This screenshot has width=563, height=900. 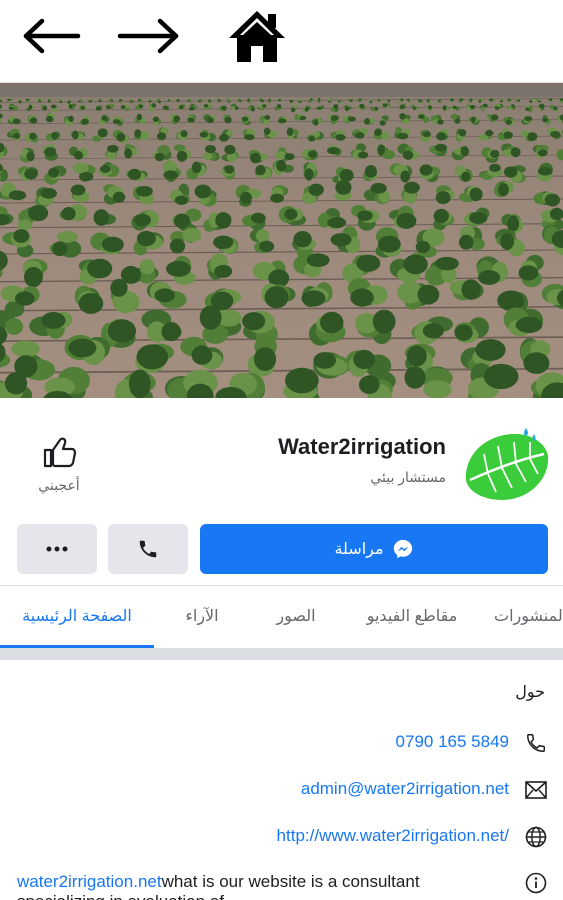 What do you see at coordinates (402, 549) in the screenshot?
I see `messenger-icon` at bounding box center [402, 549].